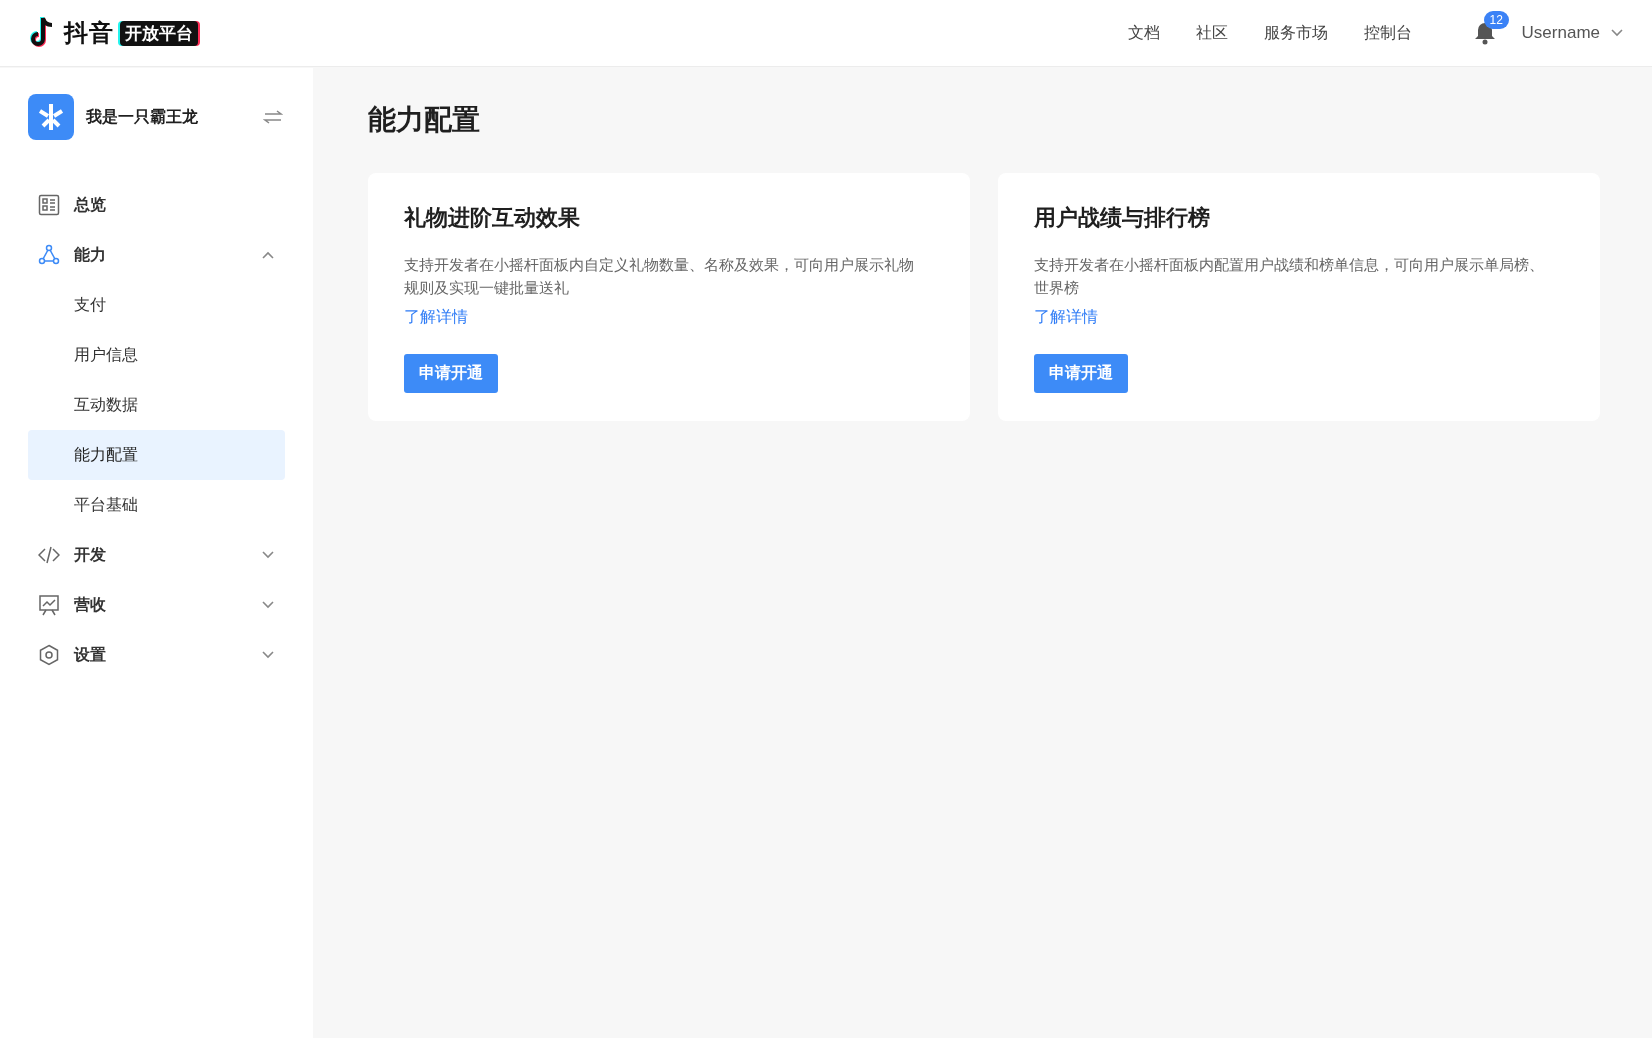  What do you see at coordinates (1122, 218) in the screenshot?
I see `card-title: 用户战绩与排行榜` at bounding box center [1122, 218].